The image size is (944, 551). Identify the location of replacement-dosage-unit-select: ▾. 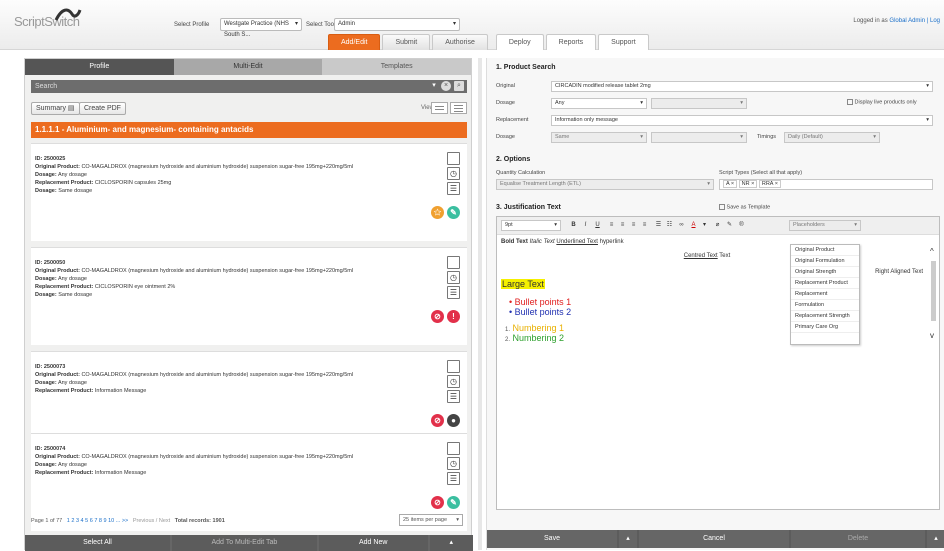
(699, 137).